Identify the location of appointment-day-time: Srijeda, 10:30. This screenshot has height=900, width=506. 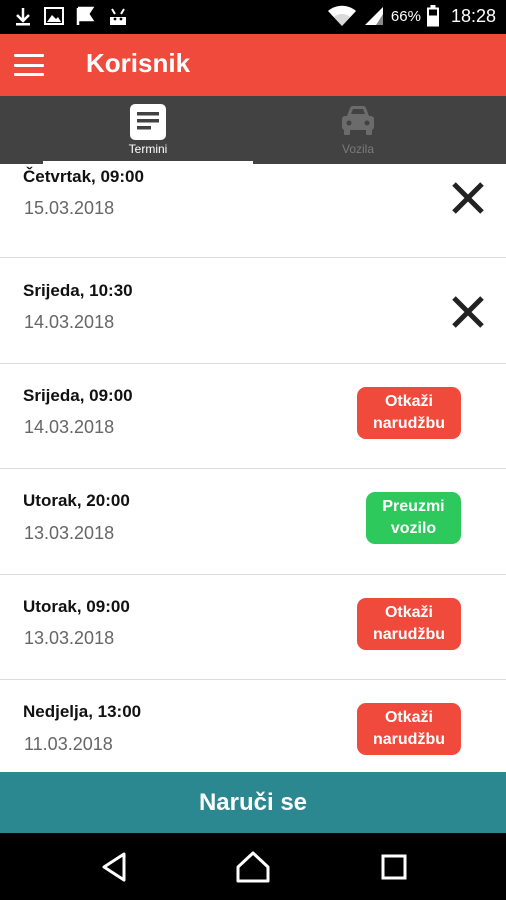
(78, 290).